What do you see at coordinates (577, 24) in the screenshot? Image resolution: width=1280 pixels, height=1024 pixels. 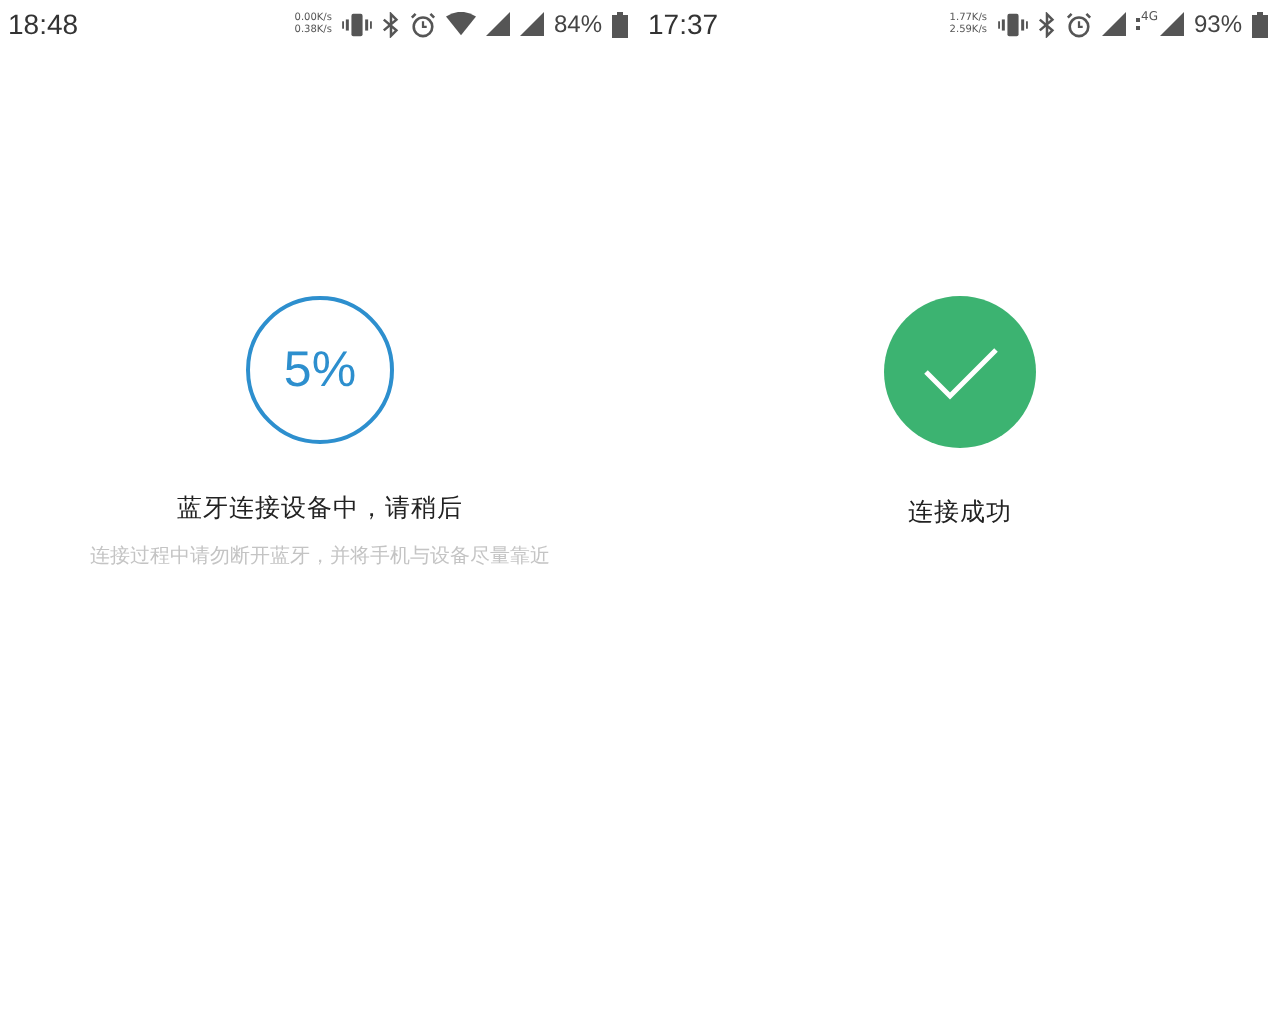 I see `battery-percent: 84%` at bounding box center [577, 24].